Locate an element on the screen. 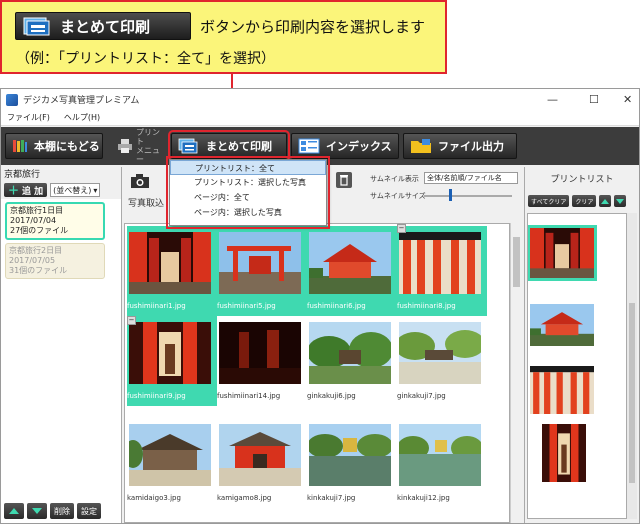  arrow-down-icon is located at coordinates (620, 201).